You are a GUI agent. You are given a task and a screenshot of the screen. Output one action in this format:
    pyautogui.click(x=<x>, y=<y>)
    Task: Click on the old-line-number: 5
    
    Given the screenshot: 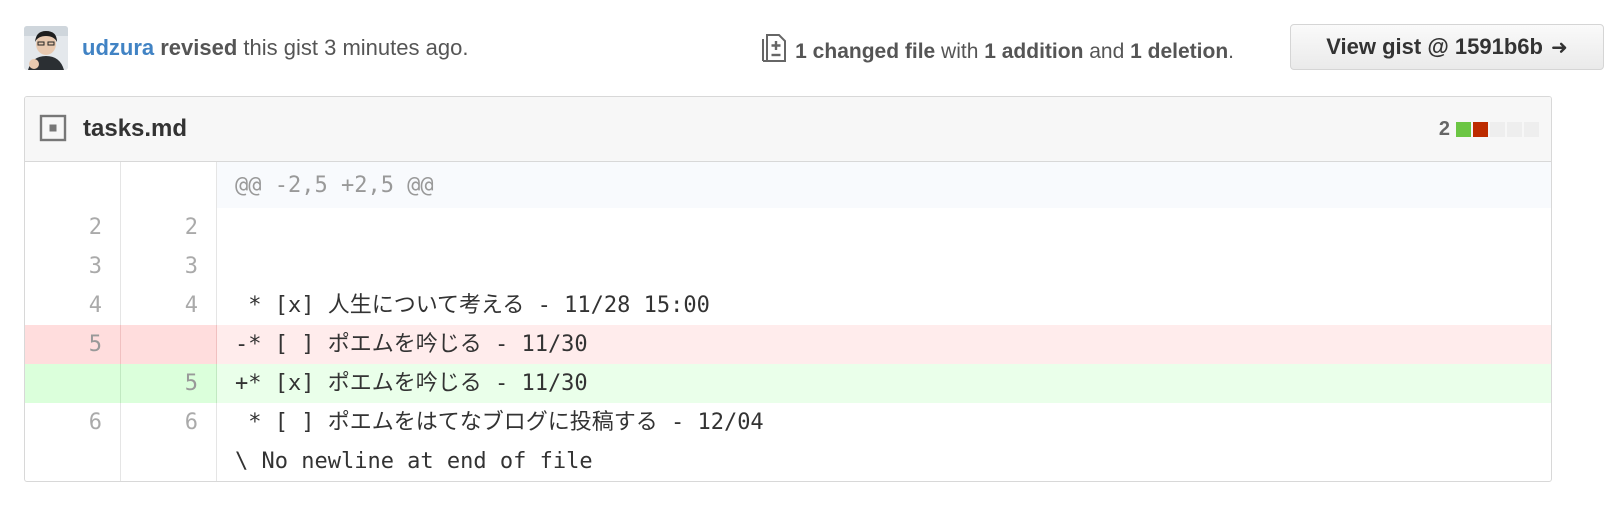 What is the action you would take?
    pyautogui.click(x=73, y=344)
    